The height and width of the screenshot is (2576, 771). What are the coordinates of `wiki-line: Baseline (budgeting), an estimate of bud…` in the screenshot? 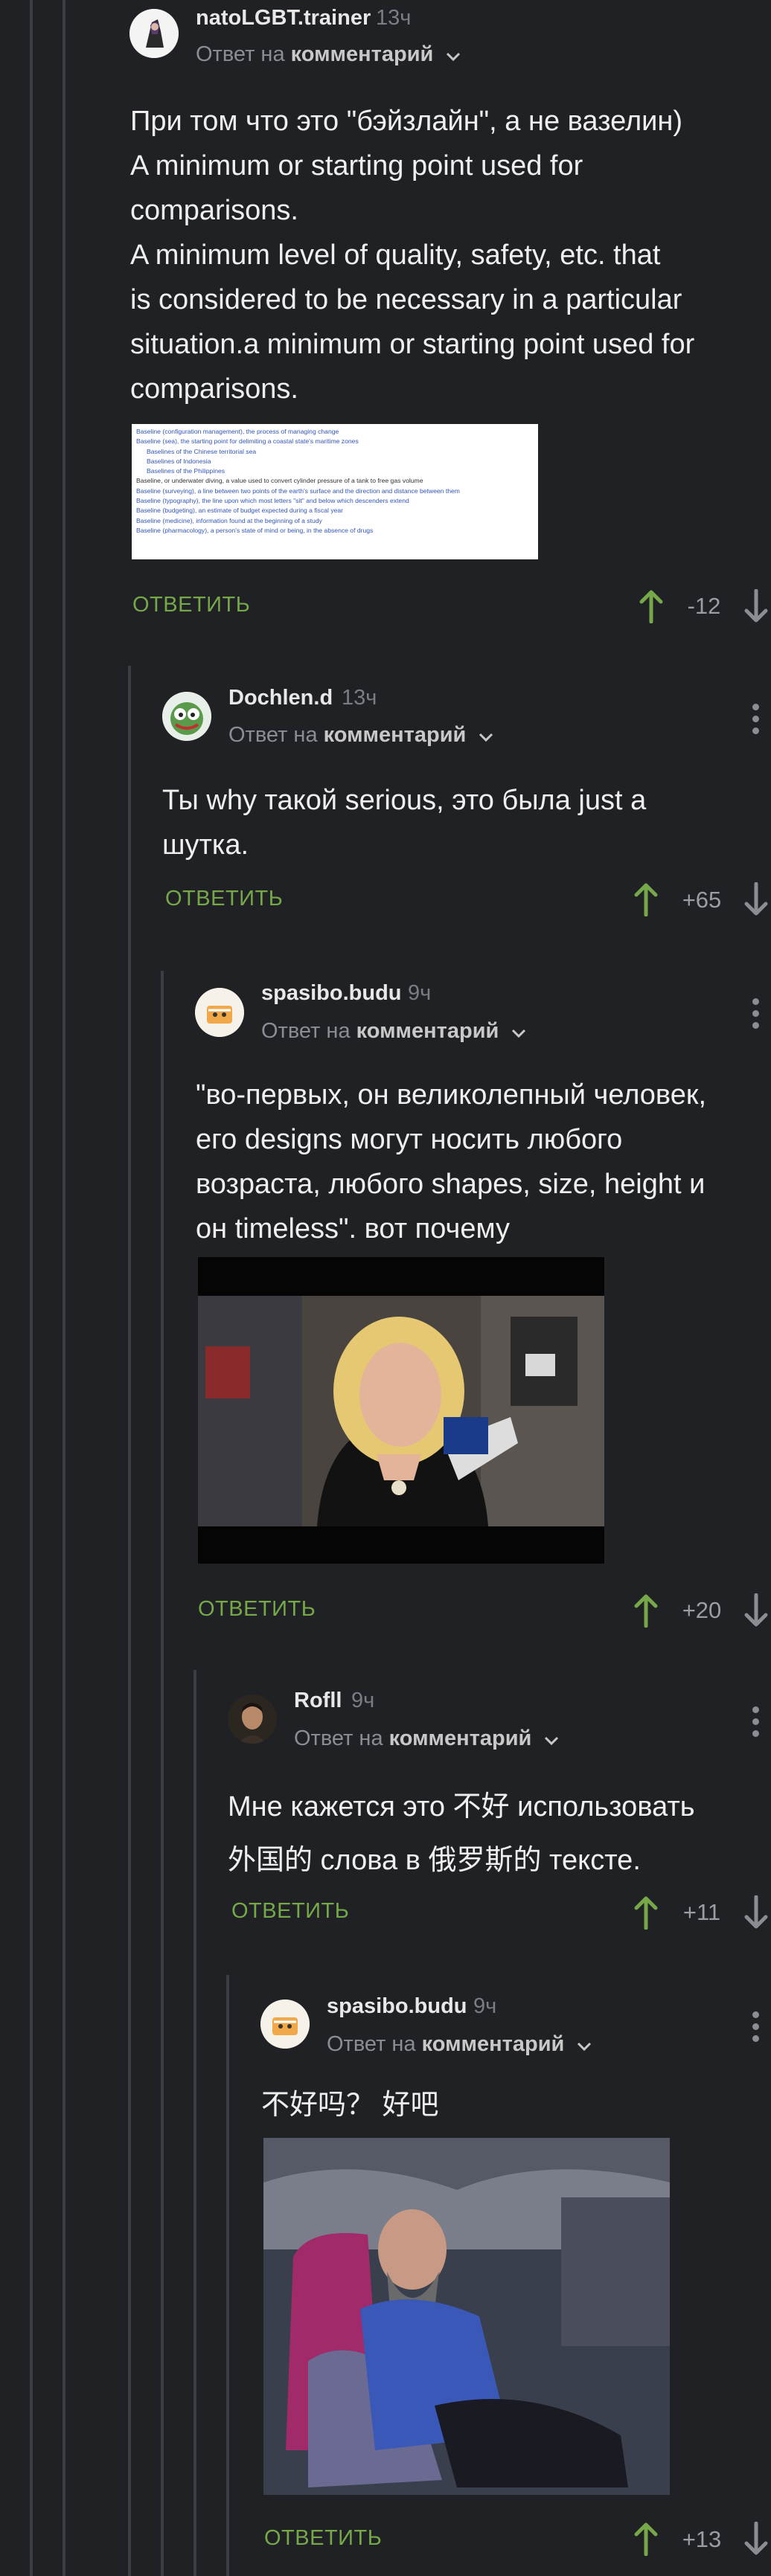 It's located at (240, 511).